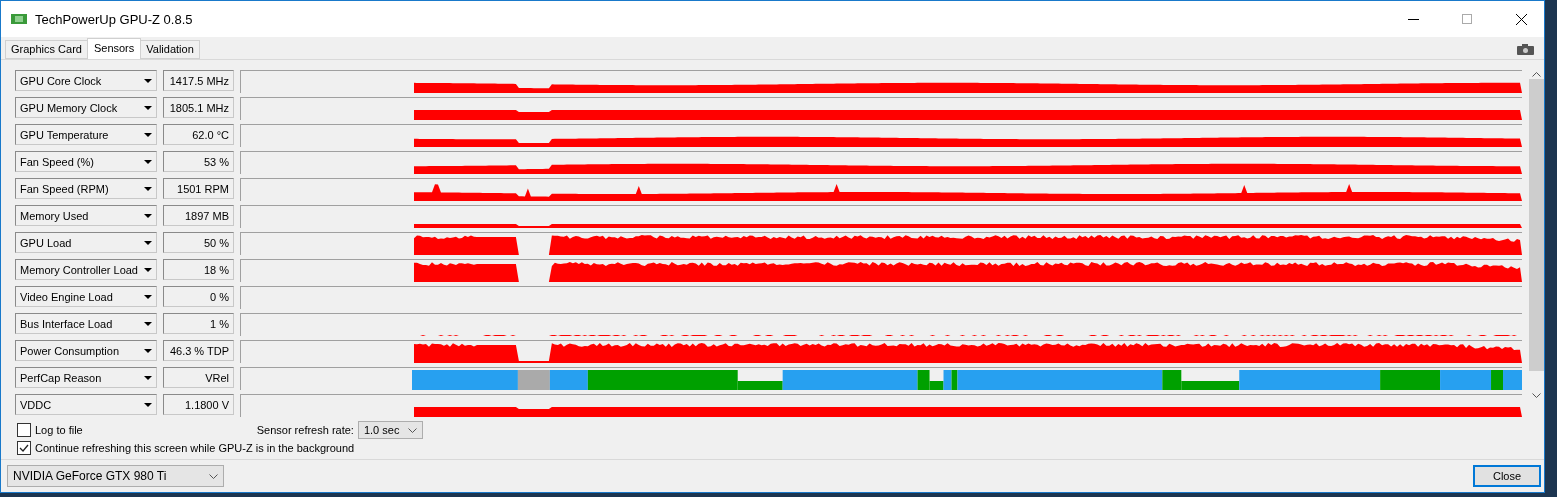 This screenshot has width=1557, height=497. Describe the element at coordinates (198, 161) in the screenshot. I see `sensor-value: 53 %` at that location.